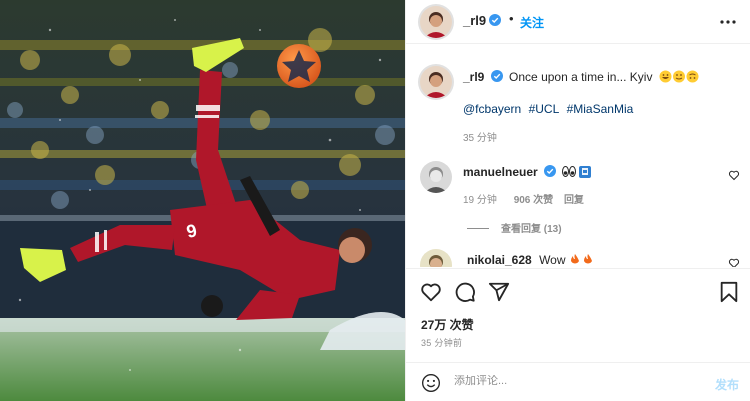 The height and width of the screenshot is (401, 750). Describe the element at coordinates (544, 109) in the screenshot. I see `hashtag-link: #UCL` at that location.